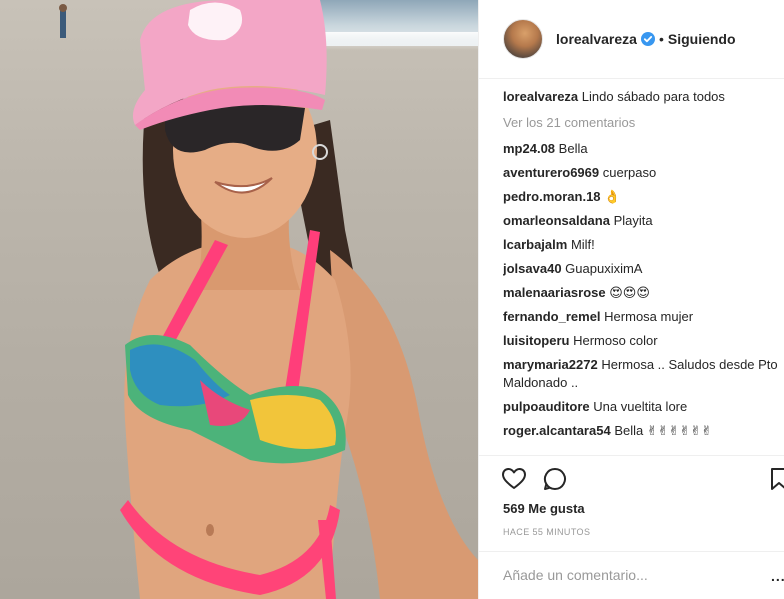 This screenshot has height=599, width=784. Describe the element at coordinates (546, 532) in the screenshot. I see `post-timestamp: HACE 55 MINUTOS` at that location.